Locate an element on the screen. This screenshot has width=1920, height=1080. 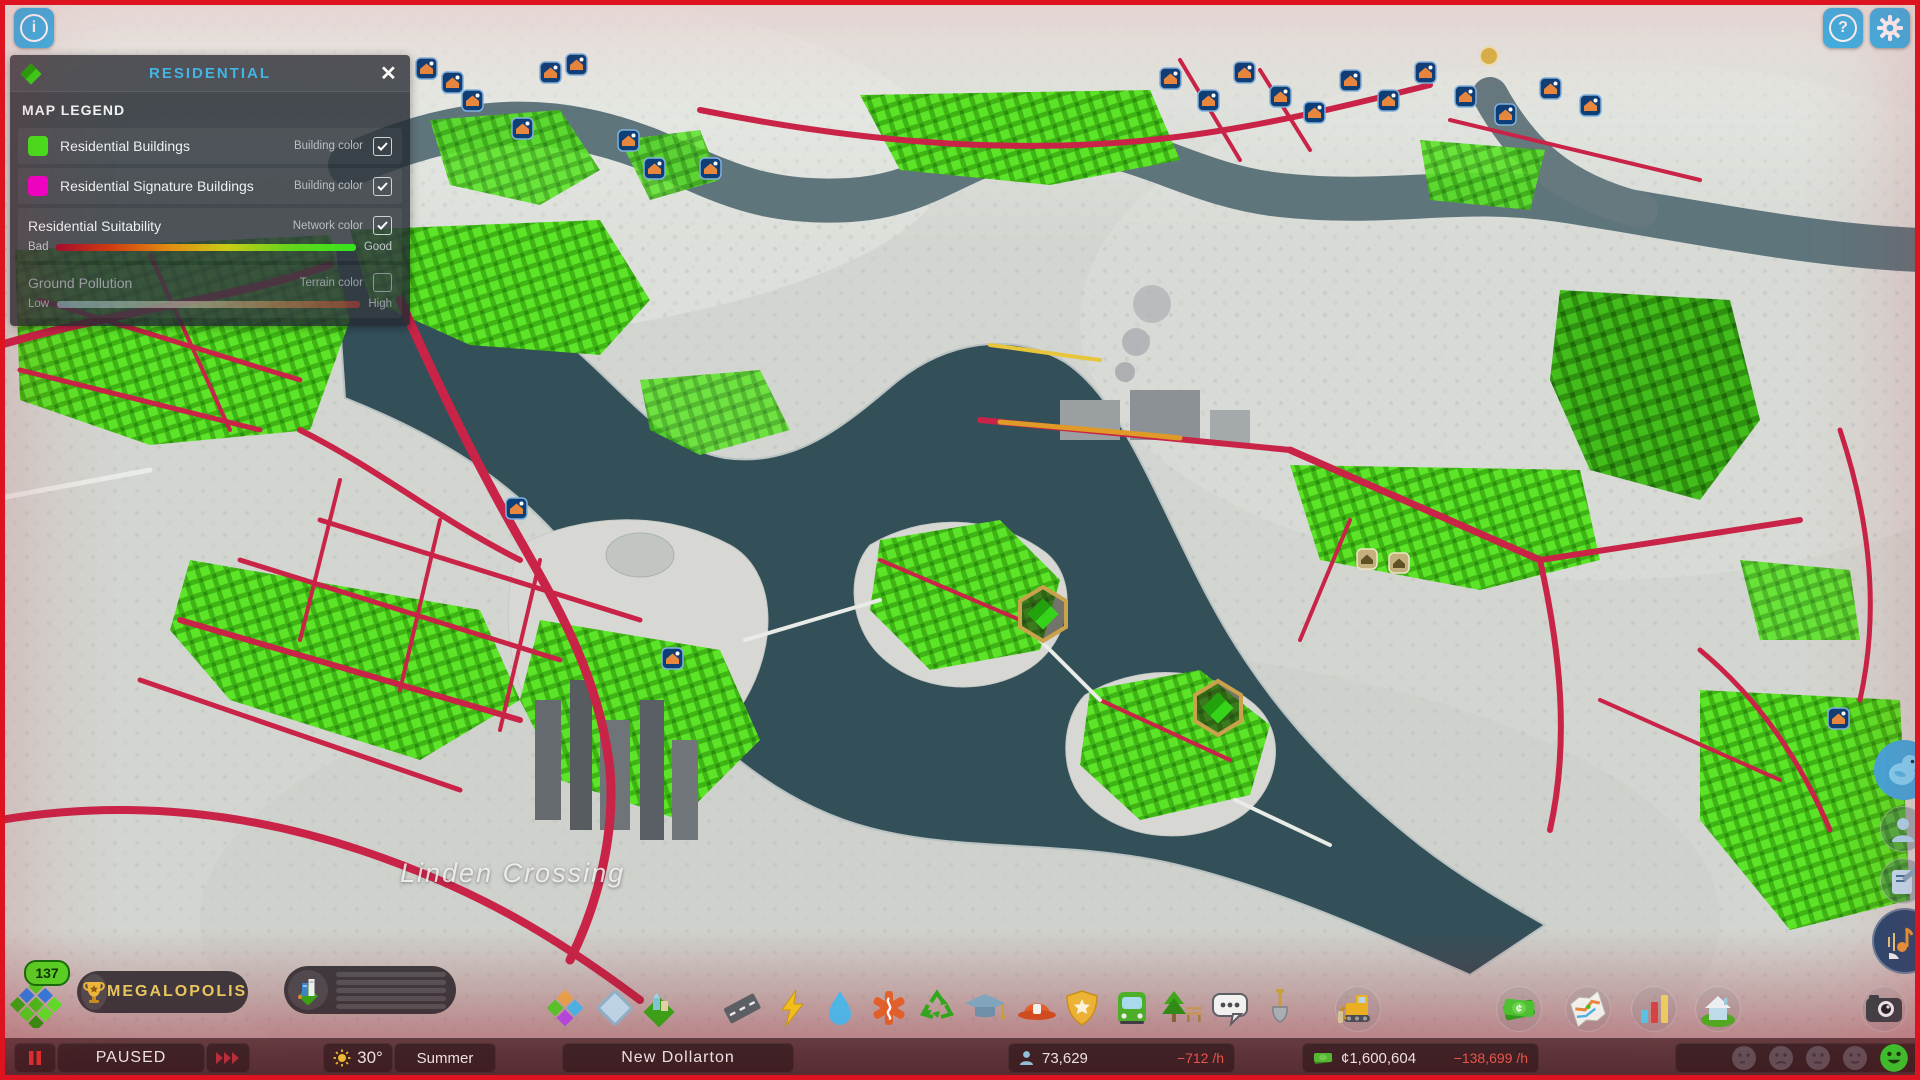
healthcare-button is located at coordinates (889, 1008).